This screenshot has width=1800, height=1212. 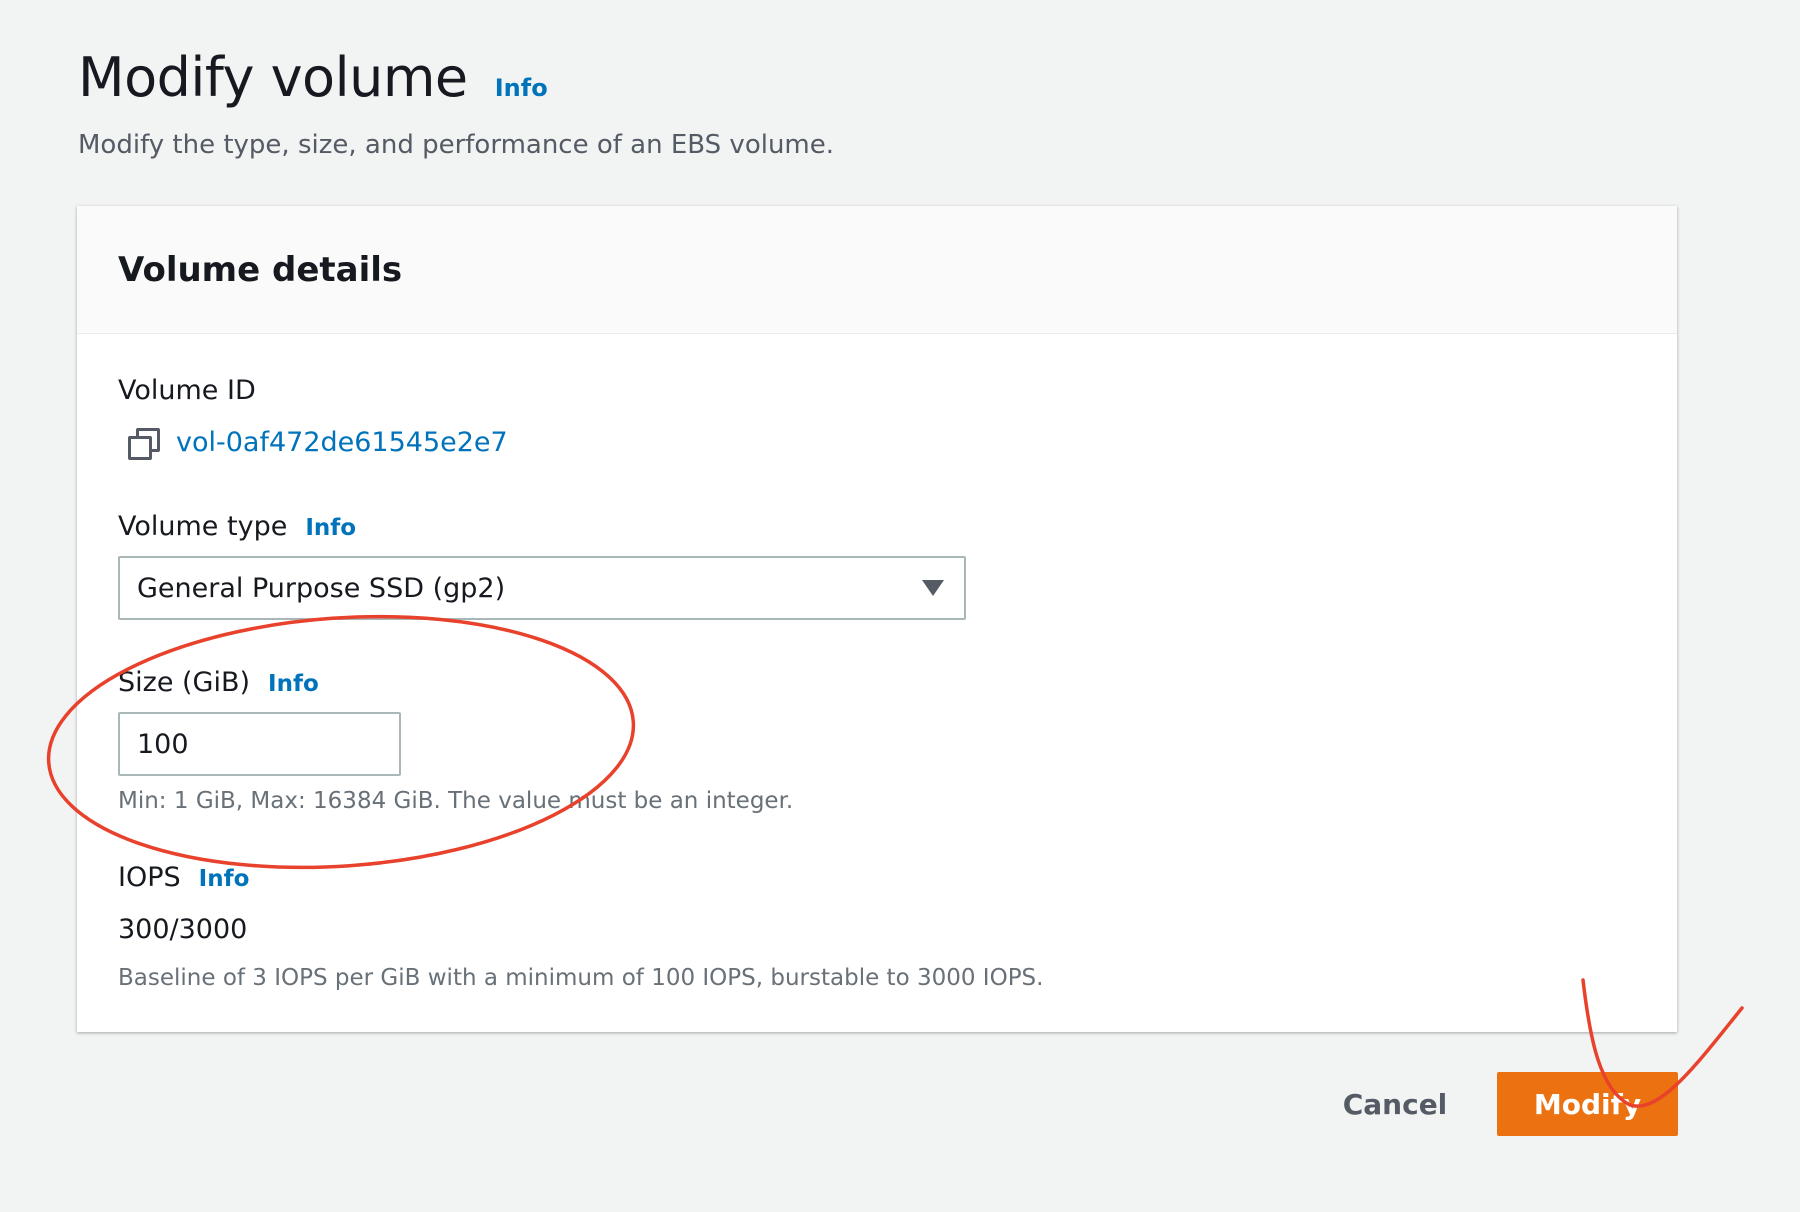 I want to click on volume-type-label-text: Volume type, so click(x=203, y=526).